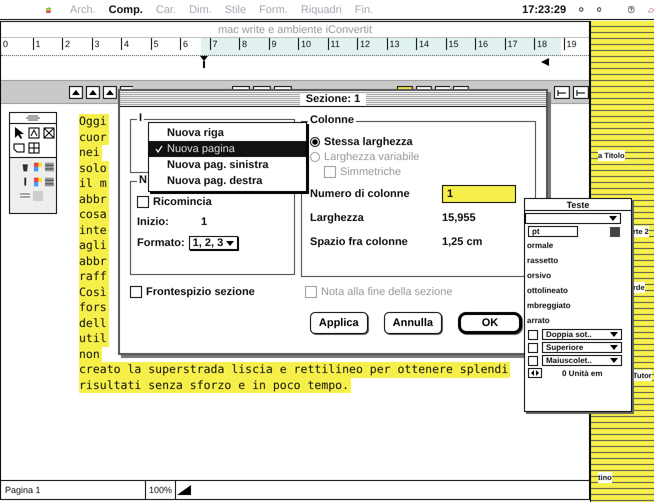 The image size is (654, 502). What do you see at coordinates (253, 44) in the screenshot?
I see `ruler-number: 8` at bounding box center [253, 44].